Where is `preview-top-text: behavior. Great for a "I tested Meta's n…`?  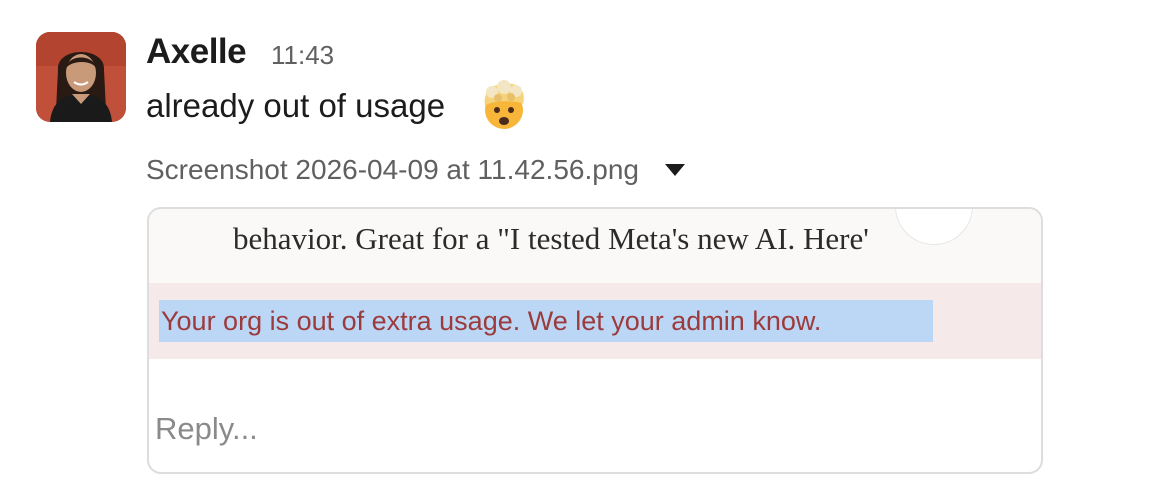 preview-top-text: behavior. Great for a "I tested Meta's n… is located at coordinates (551, 238).